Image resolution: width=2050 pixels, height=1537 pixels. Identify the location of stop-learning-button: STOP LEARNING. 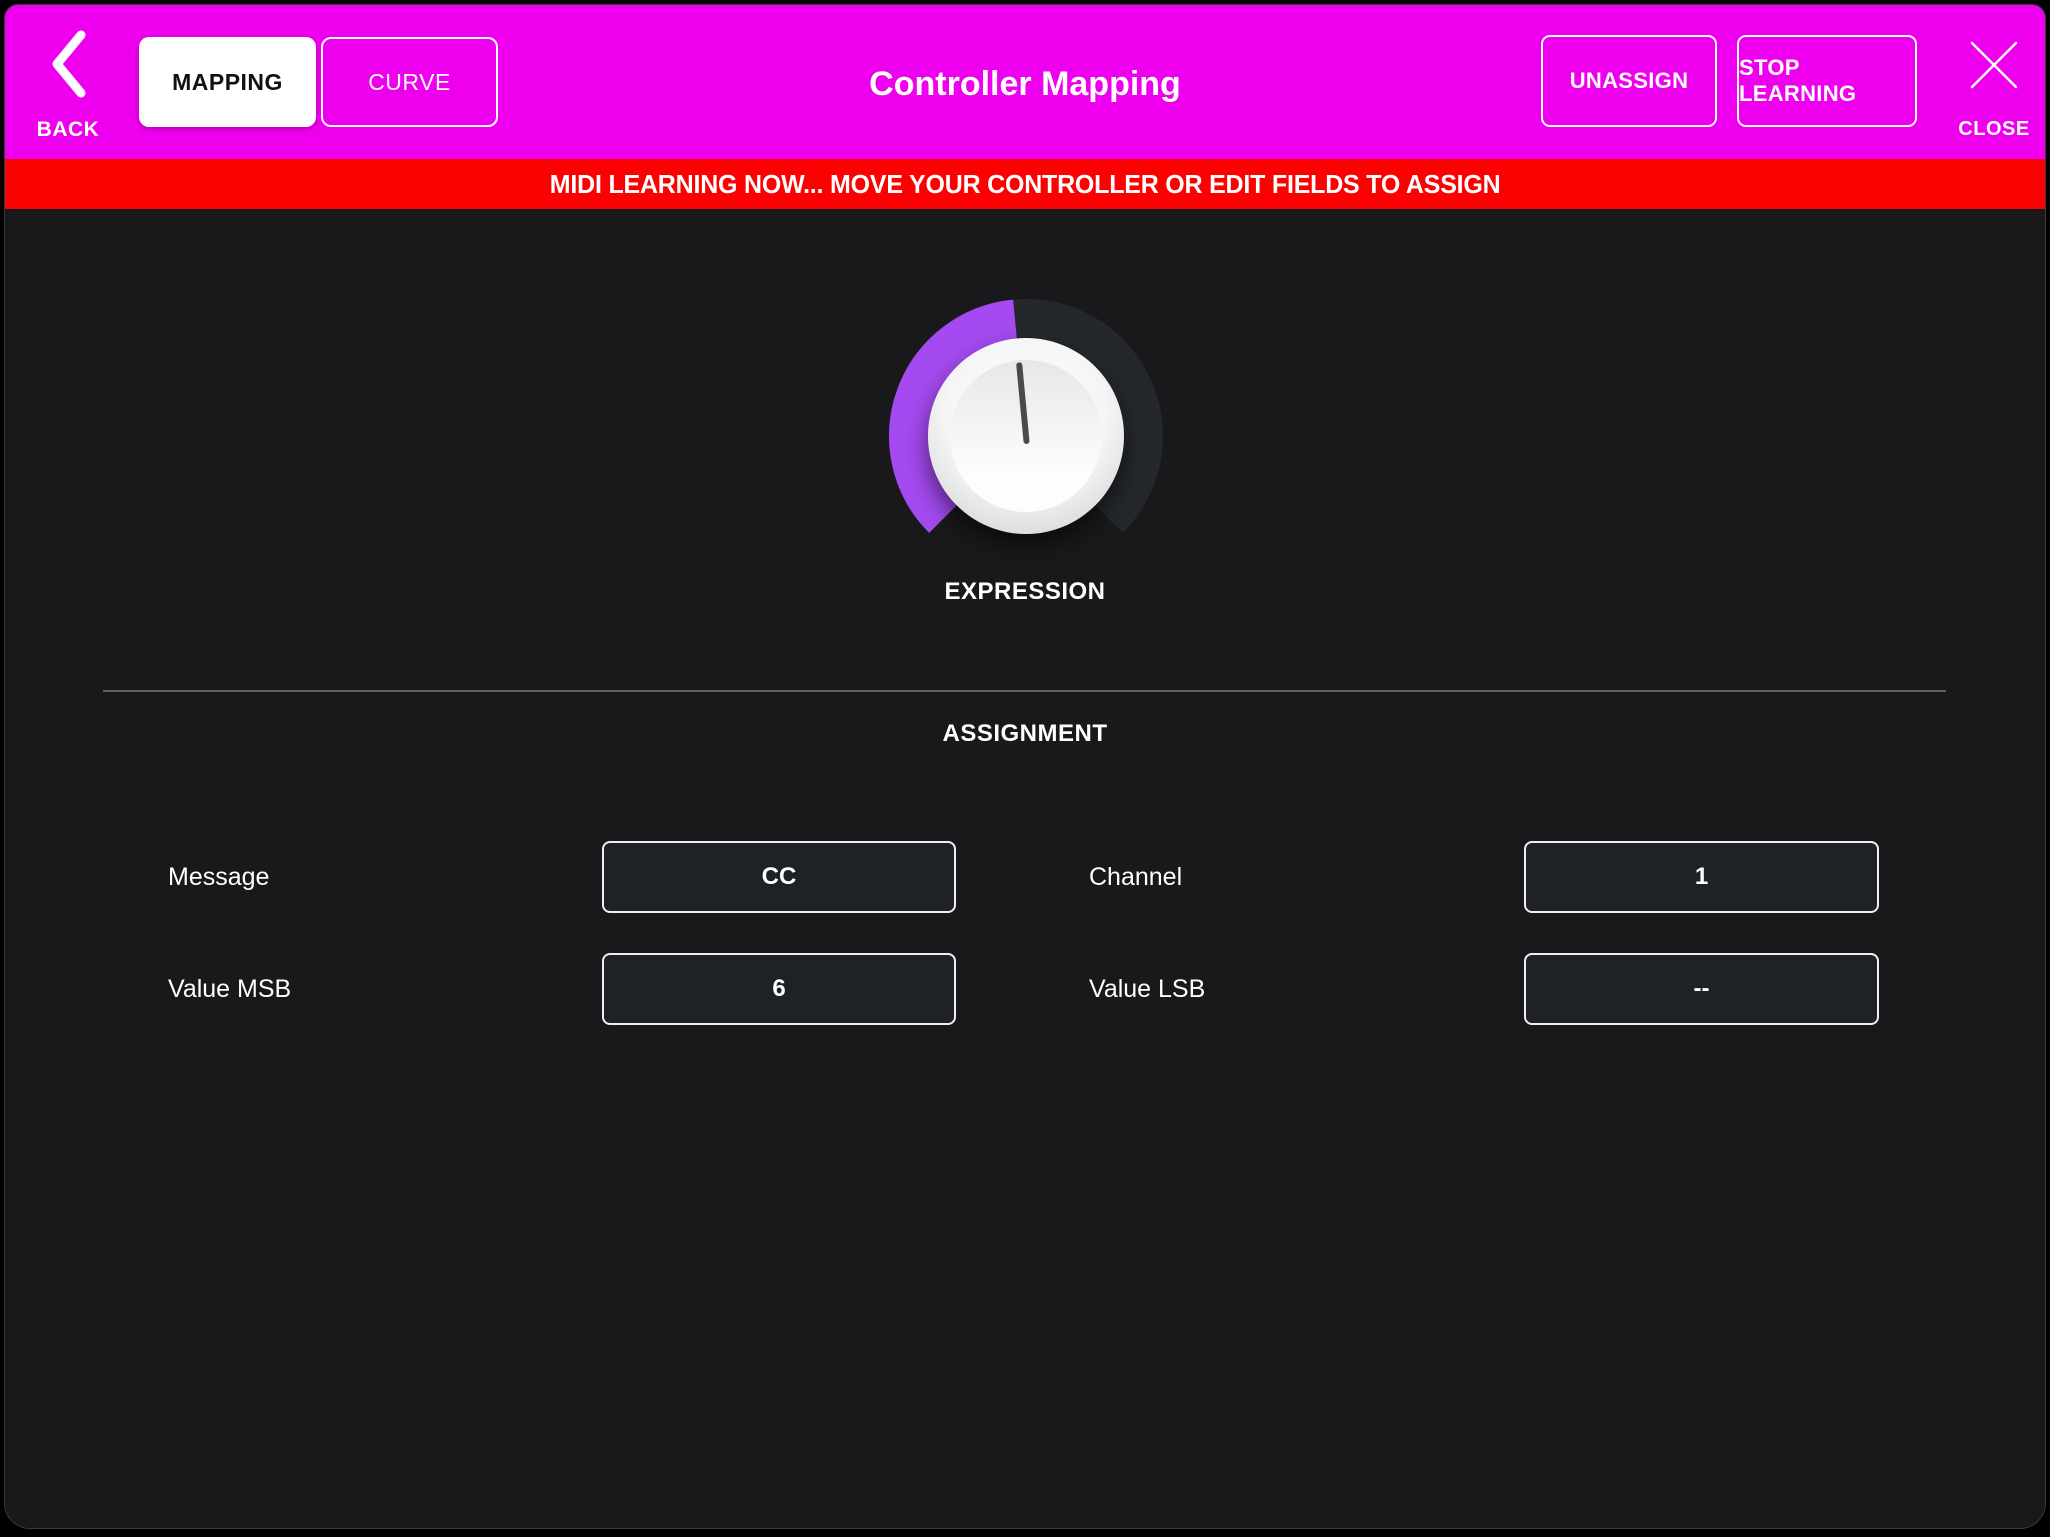
(1827, 81).